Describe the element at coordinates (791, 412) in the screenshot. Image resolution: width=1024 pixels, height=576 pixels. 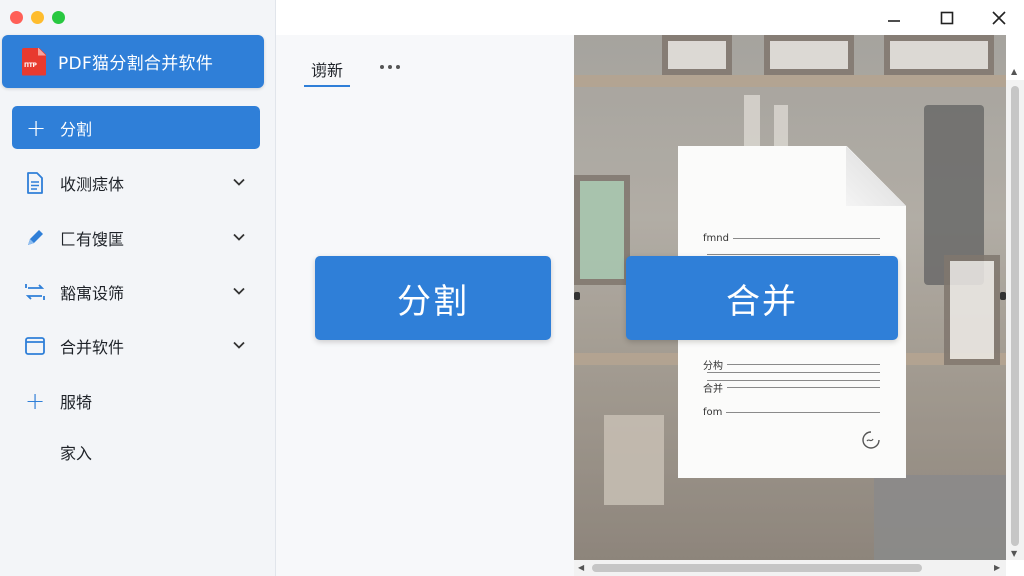
I see `document-line: fom` at that location.